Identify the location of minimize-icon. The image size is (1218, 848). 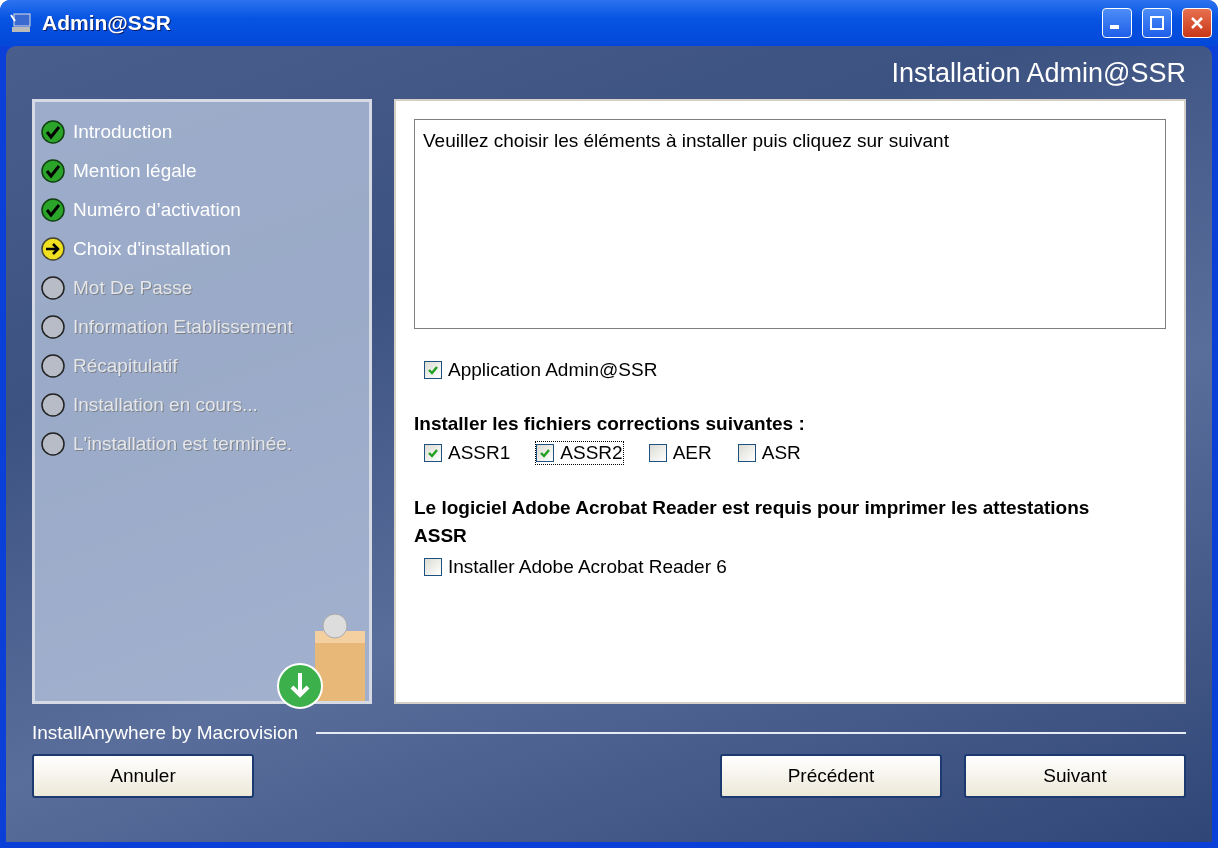
(1114, 27).